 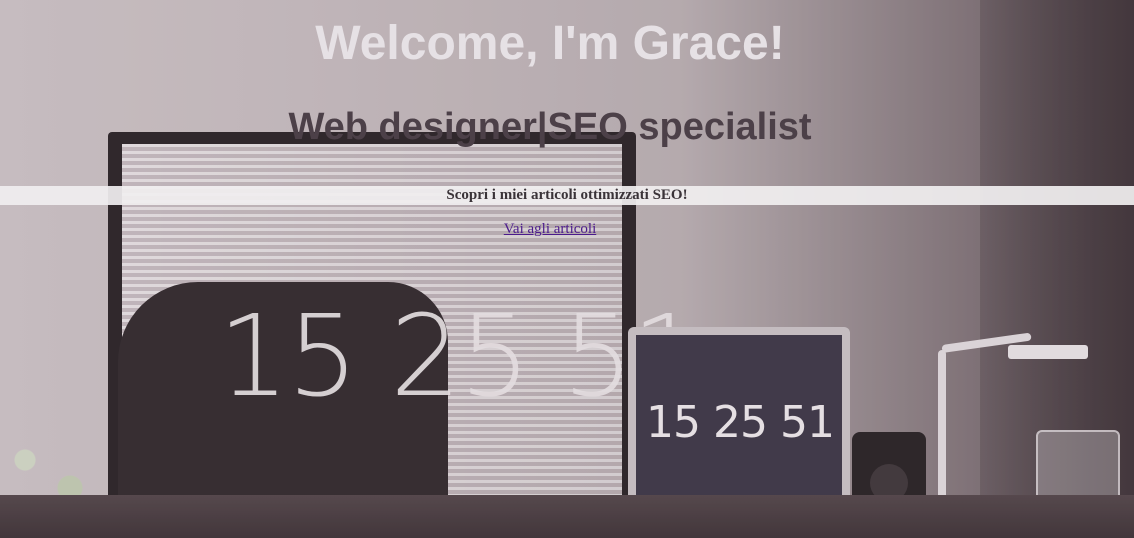 I want to click on welcome-title: Welcome, I'm Grace!, so click(x=550, y=43).